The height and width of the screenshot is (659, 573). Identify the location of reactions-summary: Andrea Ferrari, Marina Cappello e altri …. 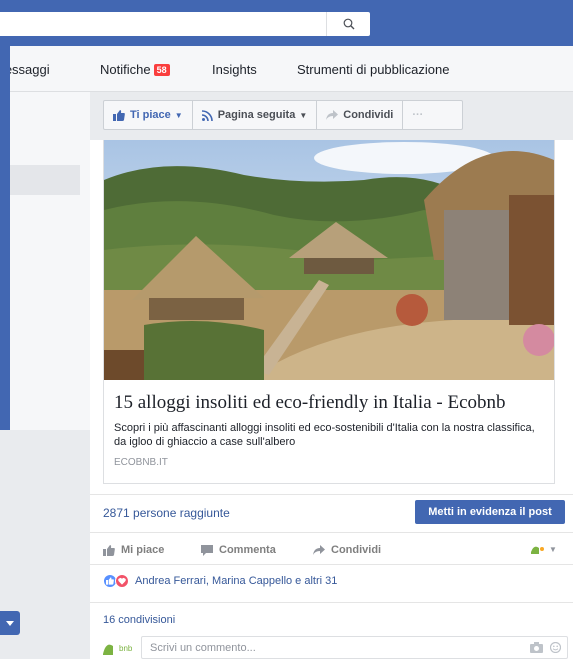
(220, 581).